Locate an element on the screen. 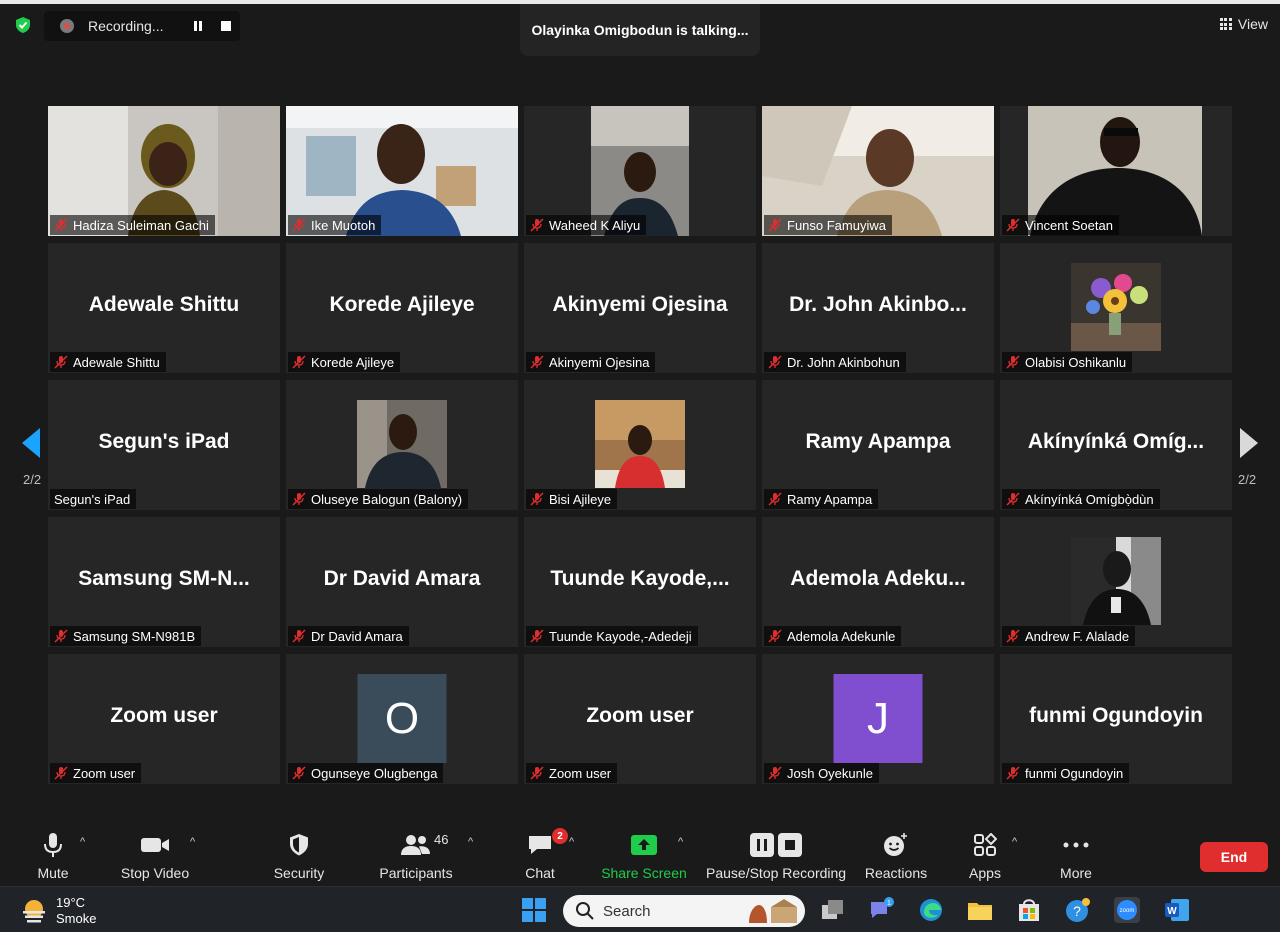 This screenshot has width=1280, height=932. participant-tile: Dr. John Akinbo... Dr. John Akinbohun is located at coordinates (878, 308).